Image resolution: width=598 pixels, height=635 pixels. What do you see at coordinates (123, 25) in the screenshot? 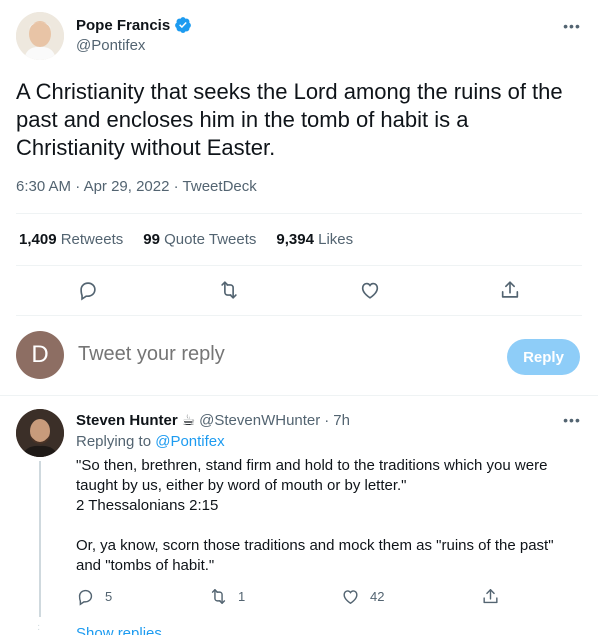
I see `author-name-text: Pope Francis` at bounding box center [123, 25].